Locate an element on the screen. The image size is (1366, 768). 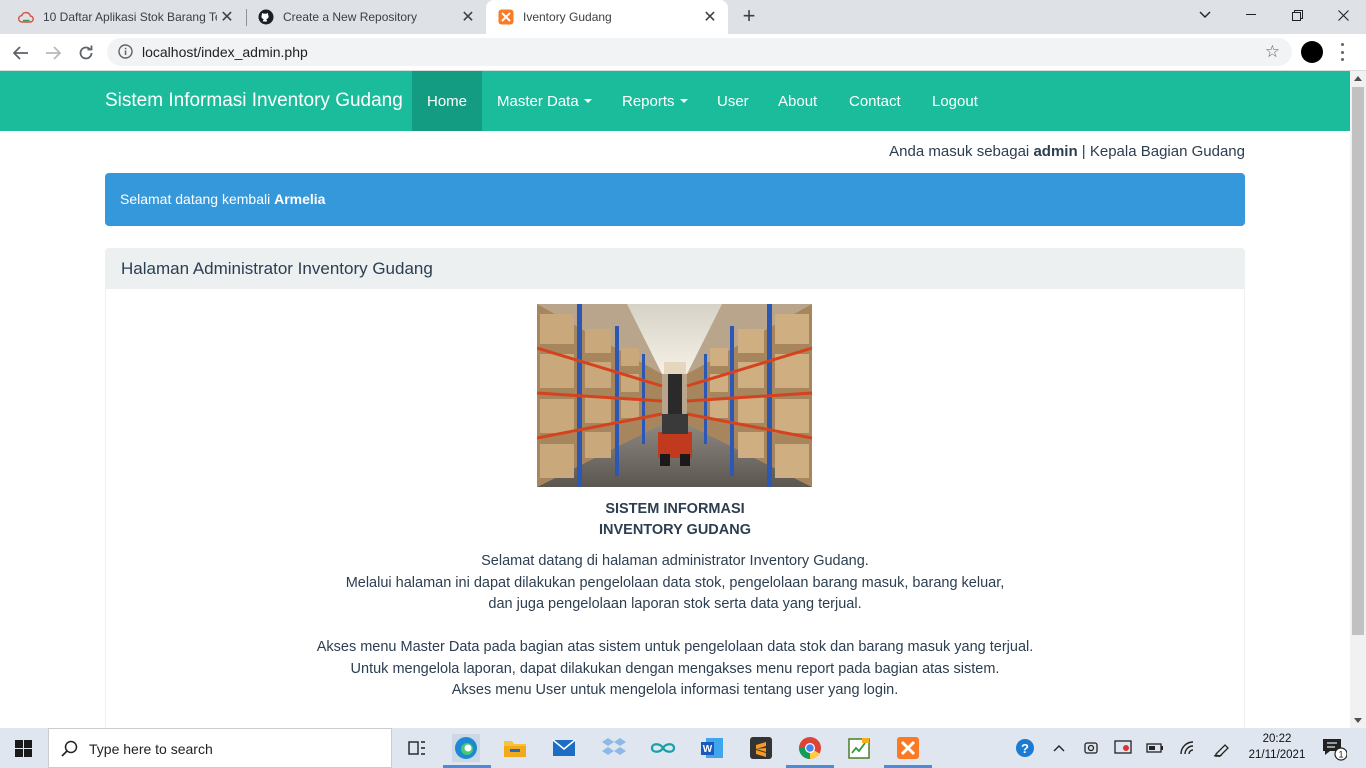
search-placeholder: Type here to search is located at coordinates (151, 749).